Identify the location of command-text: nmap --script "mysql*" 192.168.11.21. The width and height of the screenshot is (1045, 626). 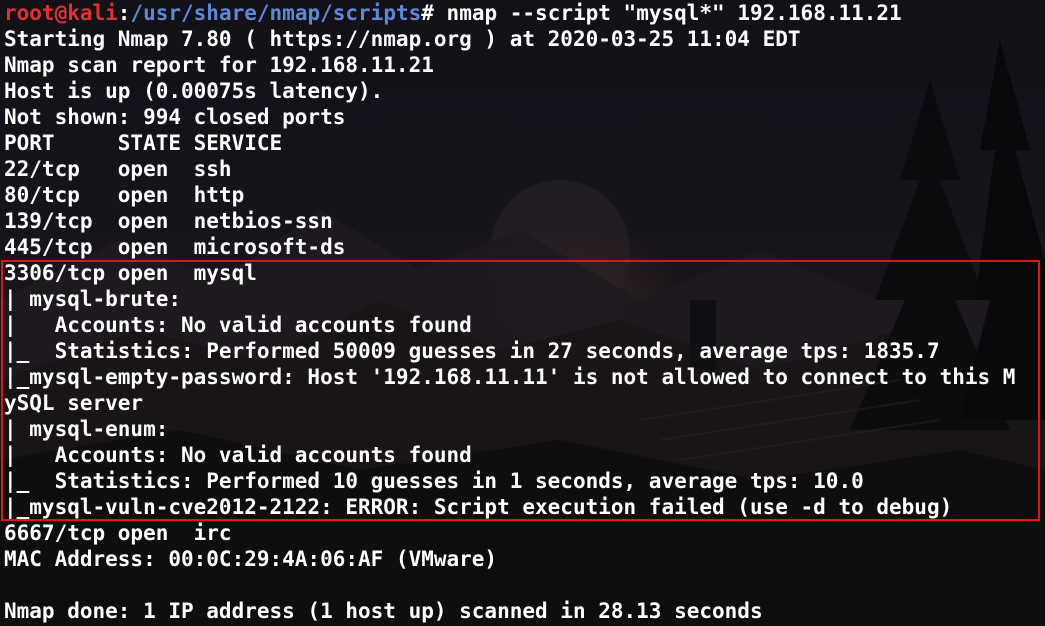
(667, 13).